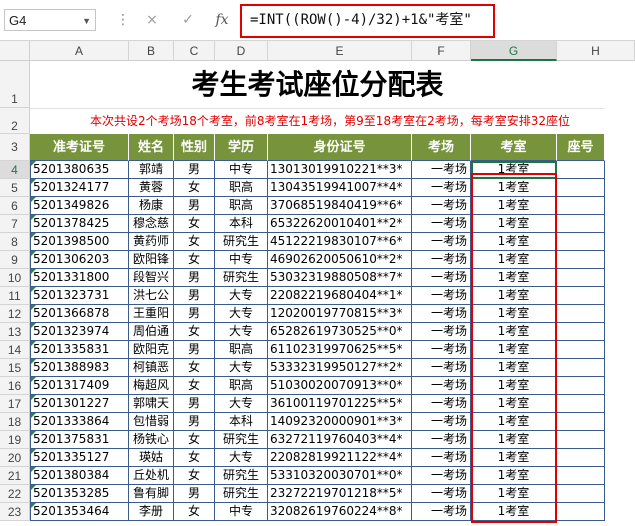 This screenshot has width=635, height=526. Describe the element at coordinates (15, 170) in the screenshot. I see `row-header-4: 4` at that location.